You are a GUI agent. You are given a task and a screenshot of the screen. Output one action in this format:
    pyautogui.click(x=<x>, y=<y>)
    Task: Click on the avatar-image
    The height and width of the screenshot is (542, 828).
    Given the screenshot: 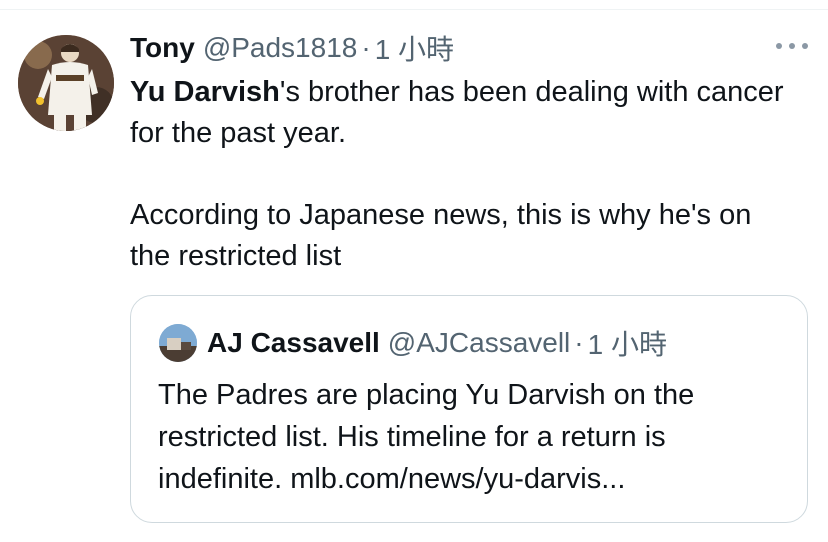 What is the action you would take?
    pyautogui.click(x=66, y=83)
    